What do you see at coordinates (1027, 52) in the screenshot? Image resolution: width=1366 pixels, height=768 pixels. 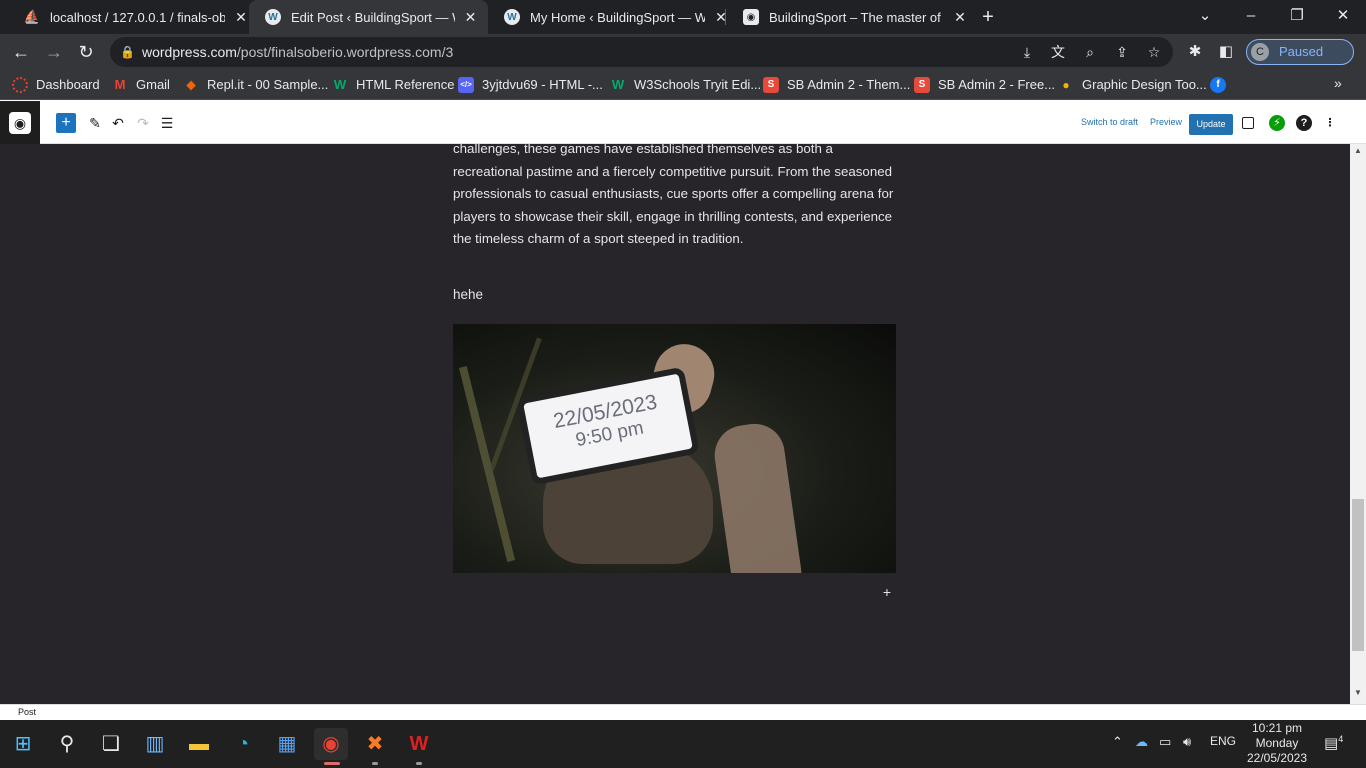 I see `install-icon: ⤓` at bounding box center [1027, 52].